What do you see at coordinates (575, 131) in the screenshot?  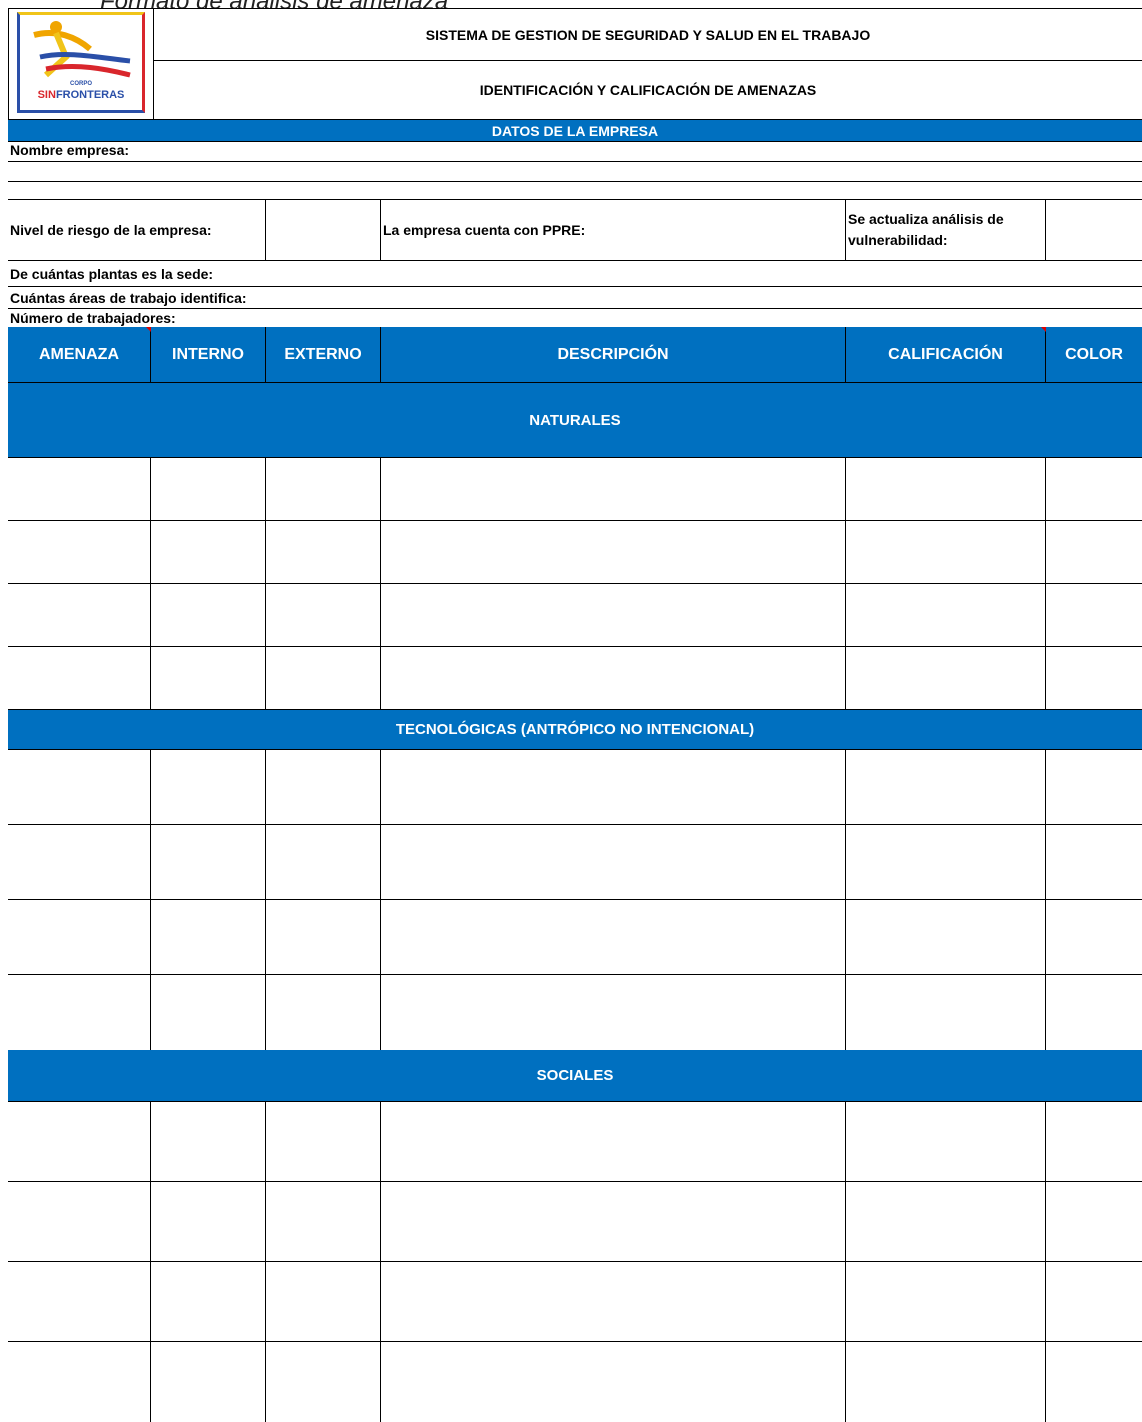 I see `company-data-band: DATOS DE LA EMPRESA` at bounding box center [575, 131].